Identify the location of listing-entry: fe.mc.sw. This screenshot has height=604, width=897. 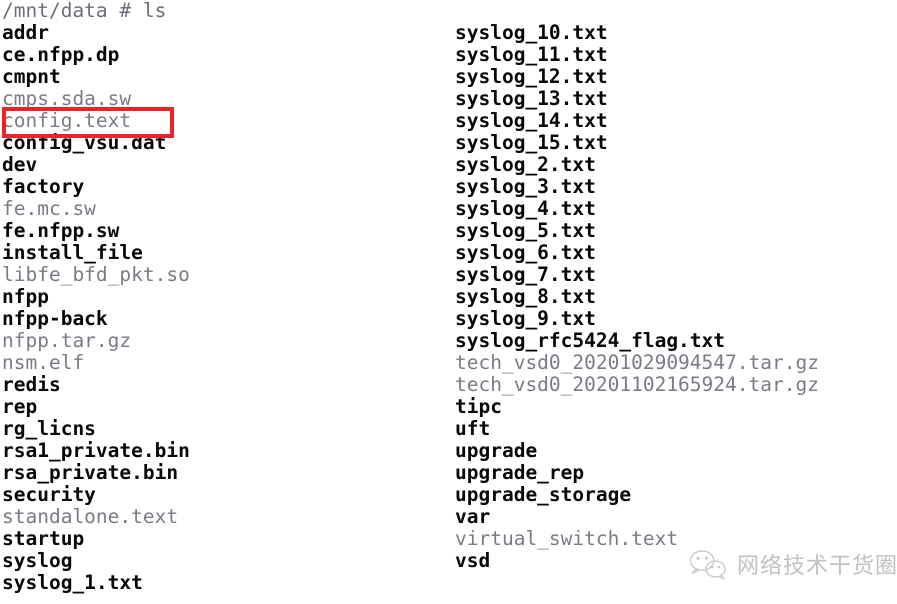
(49, 208).